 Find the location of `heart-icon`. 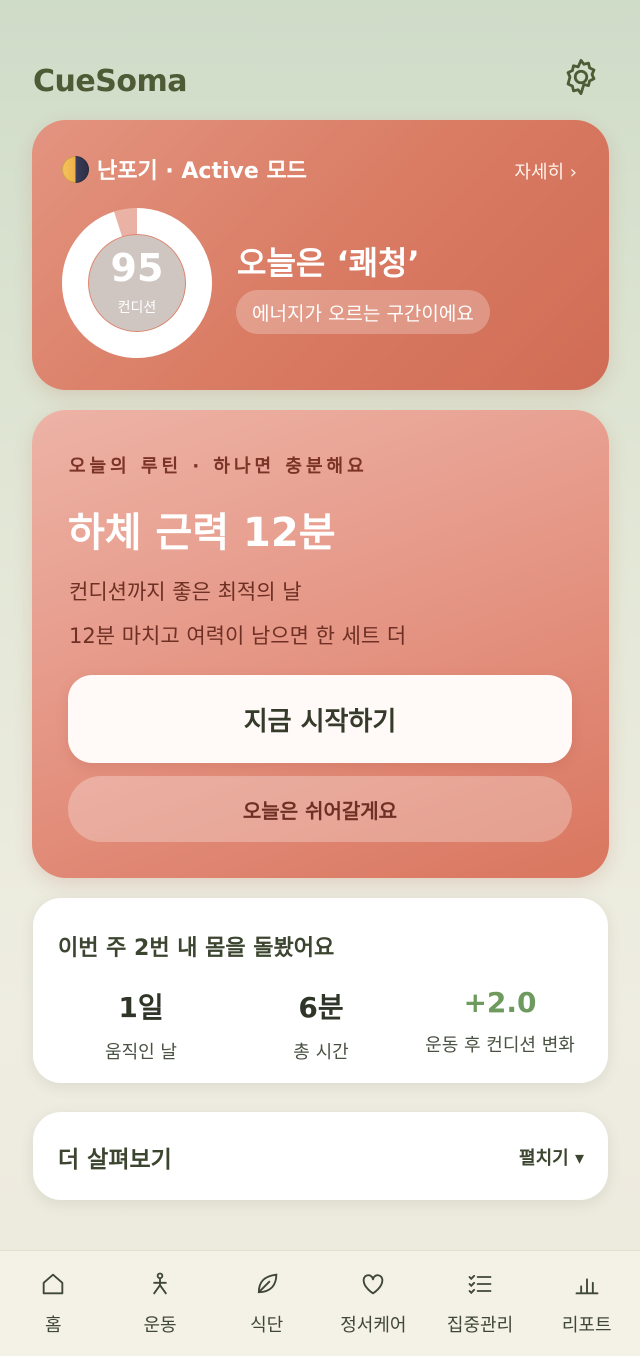

heart-icon is located at coordinates (373, 1284).